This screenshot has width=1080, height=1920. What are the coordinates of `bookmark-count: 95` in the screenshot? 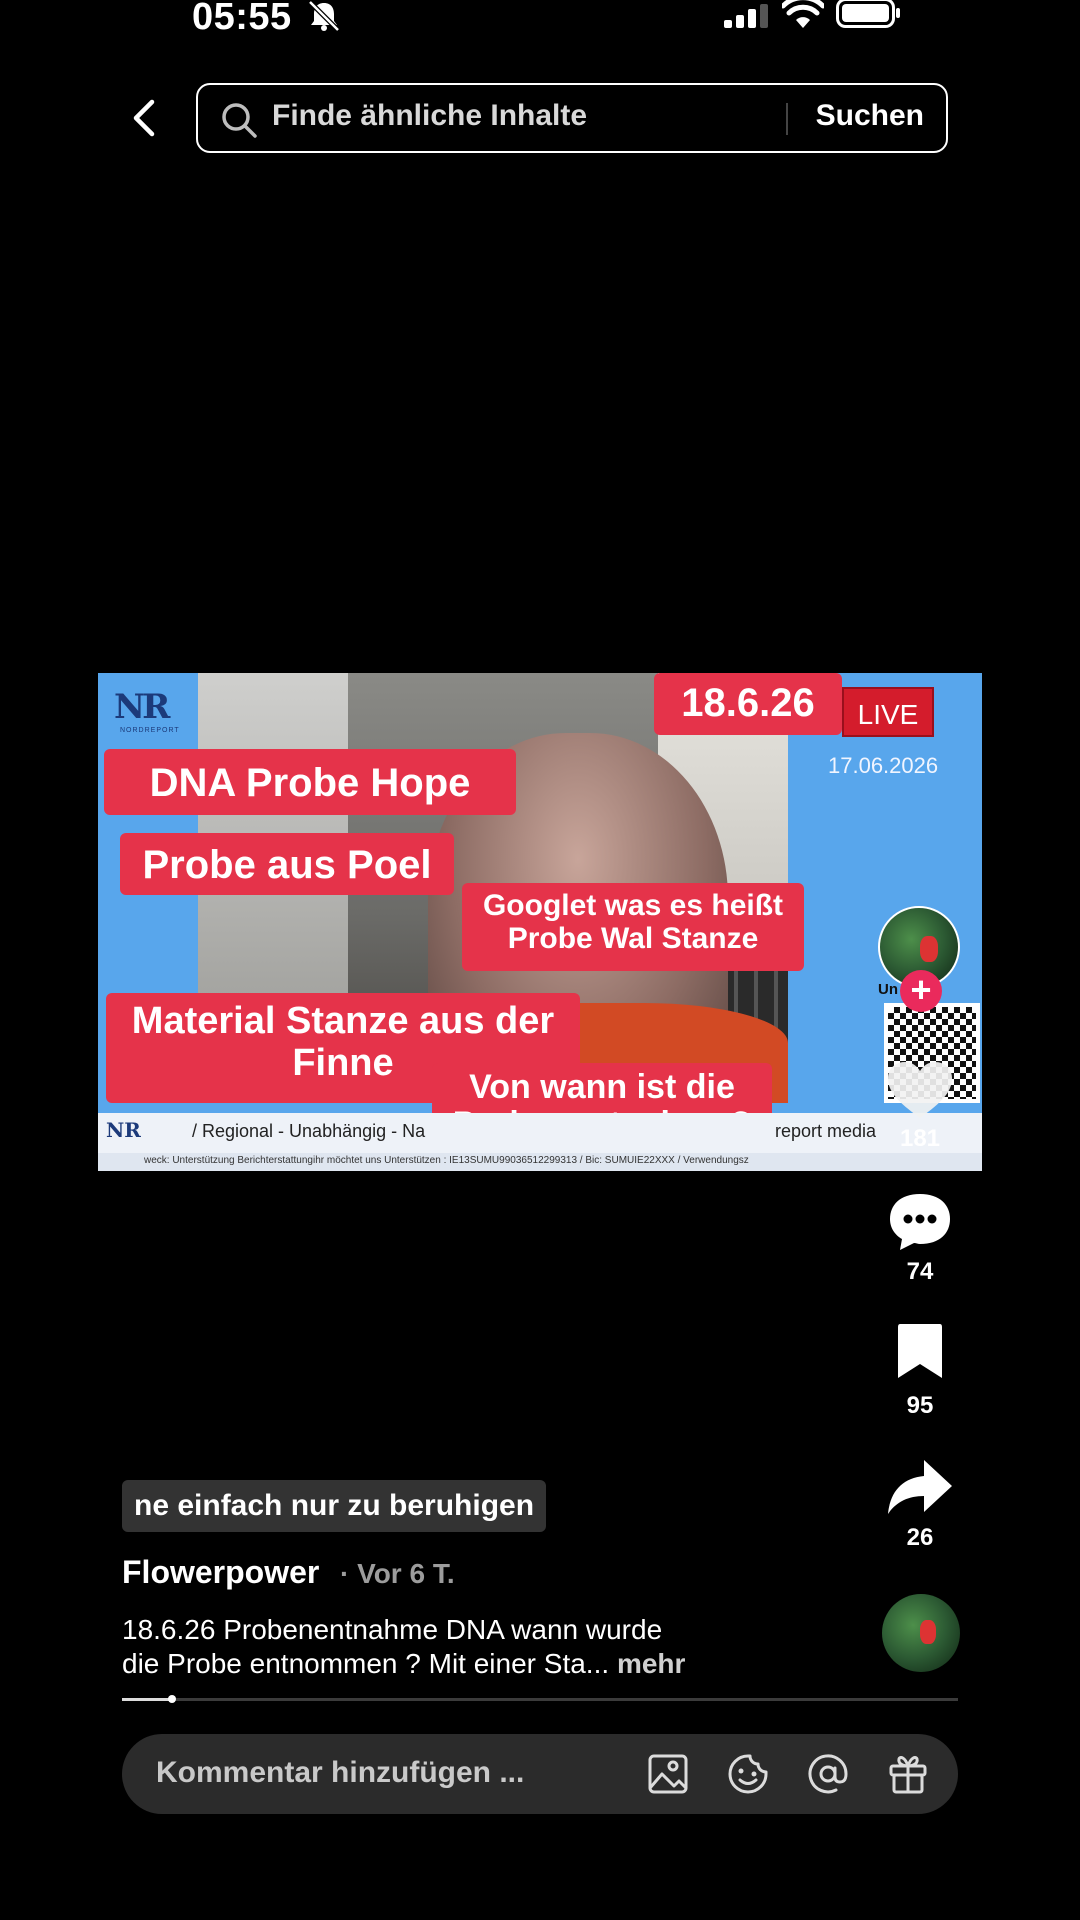 It's located at (920, 1405).